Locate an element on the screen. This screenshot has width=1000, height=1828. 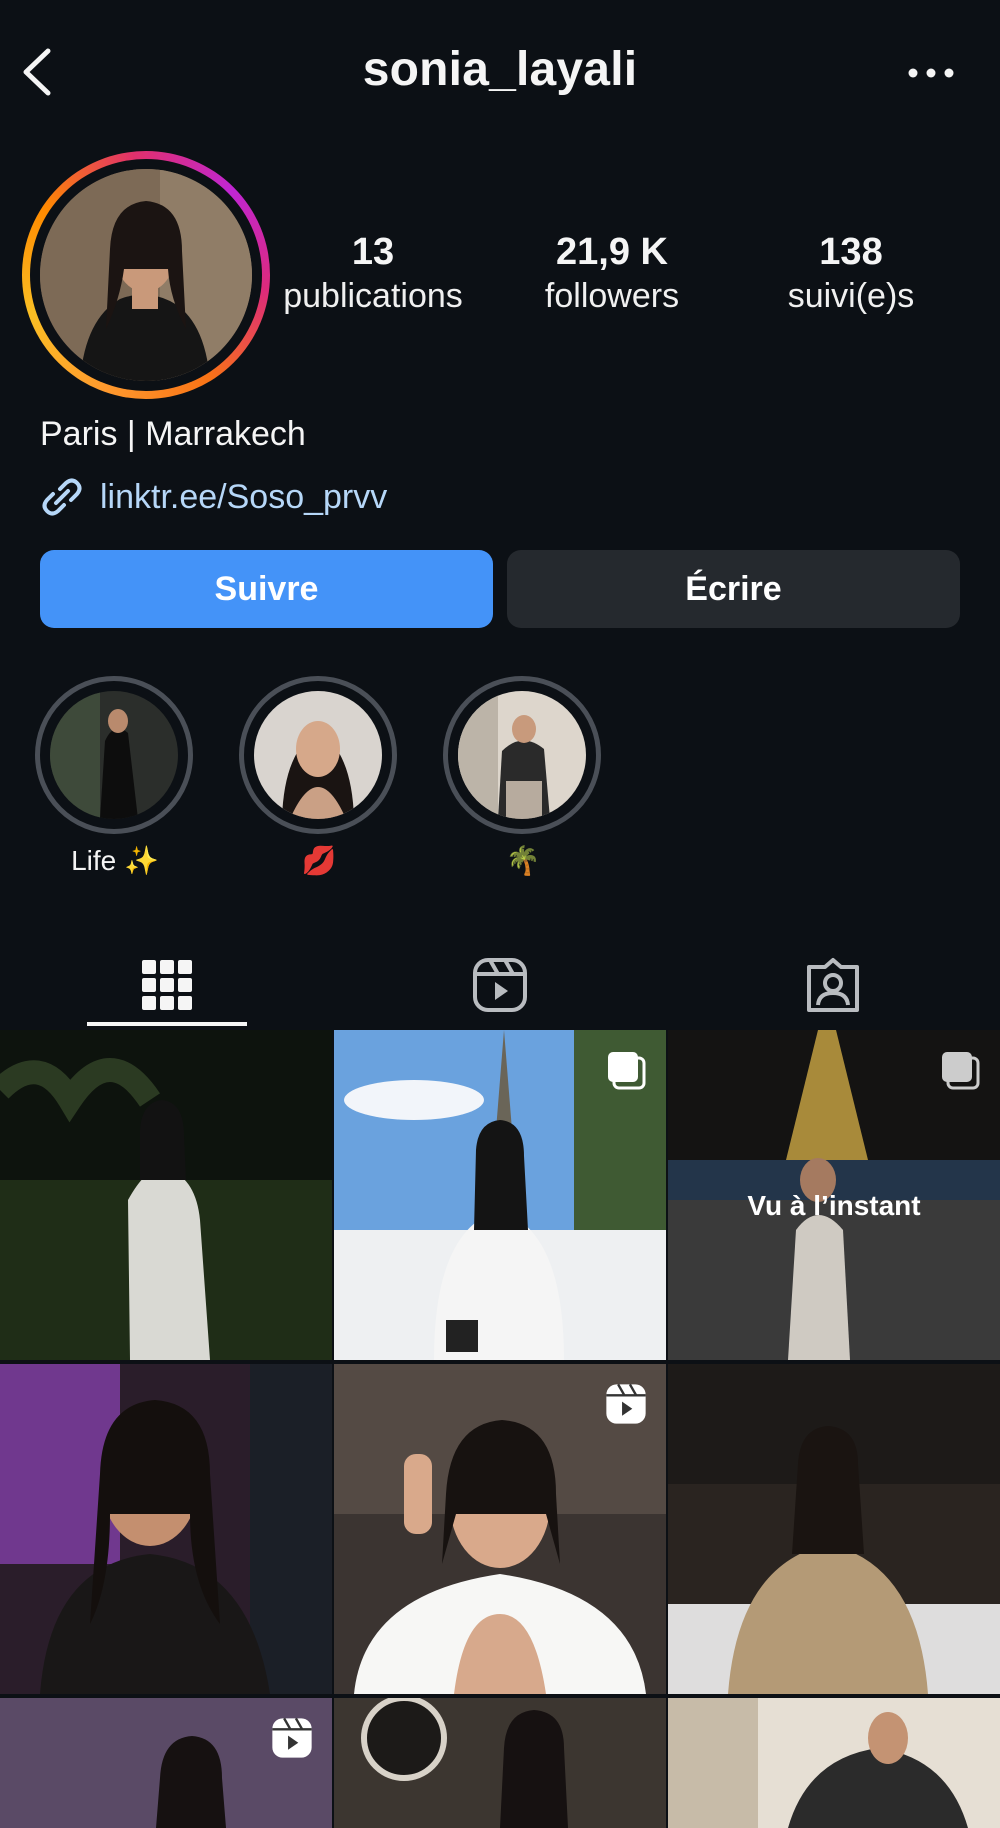
stat-value: 13 is located at coordinates (373, 252).